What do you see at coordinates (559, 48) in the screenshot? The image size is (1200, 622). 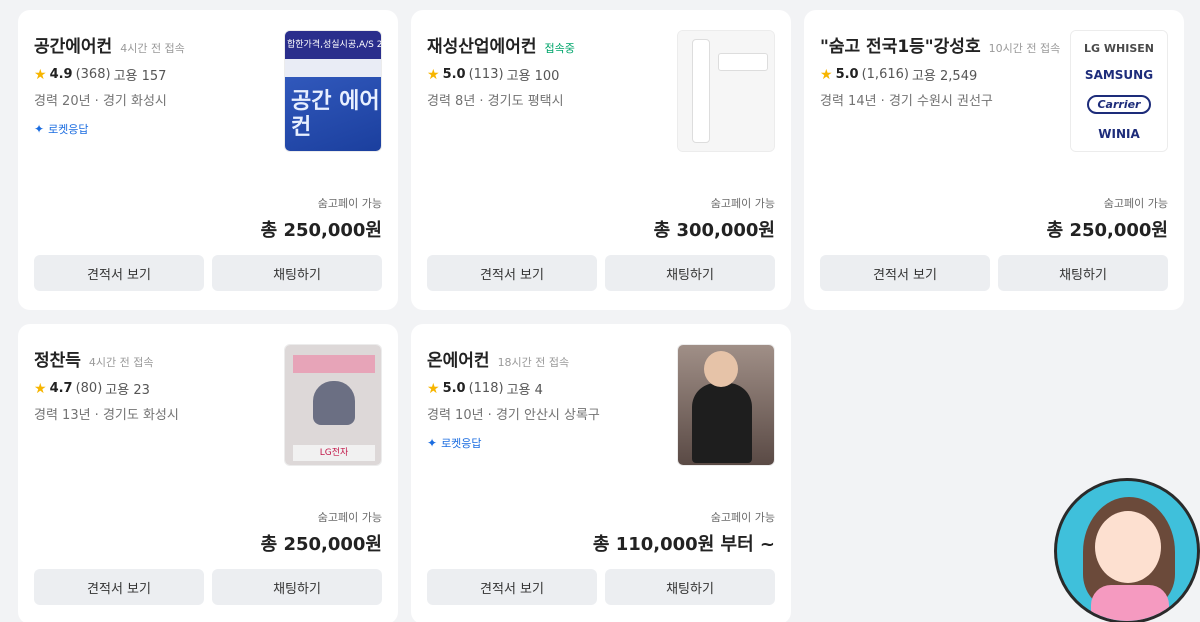 I see `online-status: 접속중` at bounding box center [559, 48].